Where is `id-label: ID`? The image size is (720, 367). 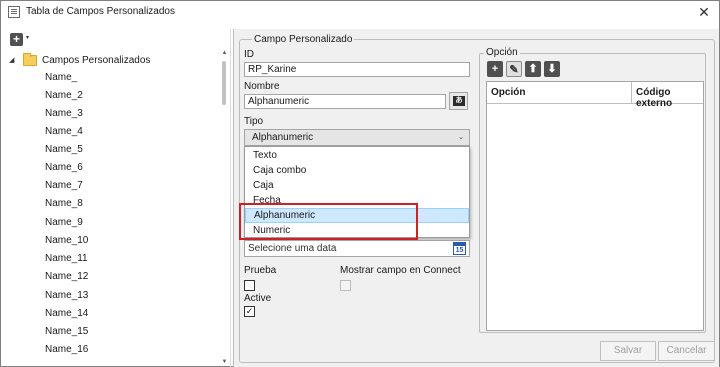
id-label: ID is located at coordinates (249, 54).